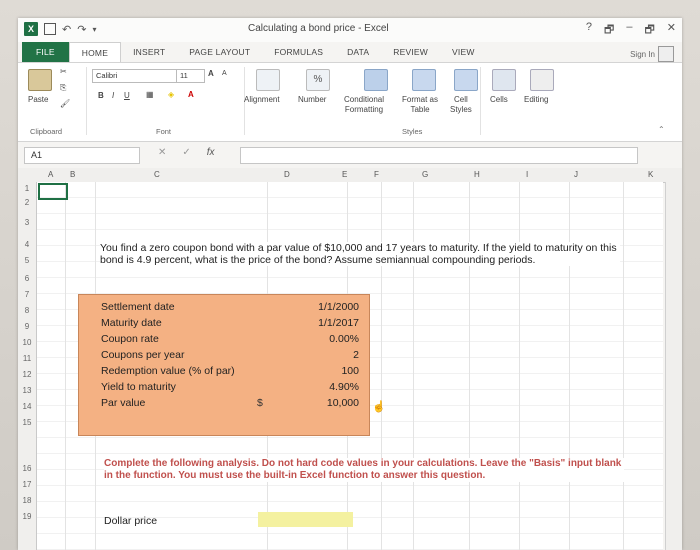 This screenshot has width=700, height=550. What do you see at coordinates (27, 484) in the screenshot?
I see `row-header: 17` at bounding box center [27, 484].